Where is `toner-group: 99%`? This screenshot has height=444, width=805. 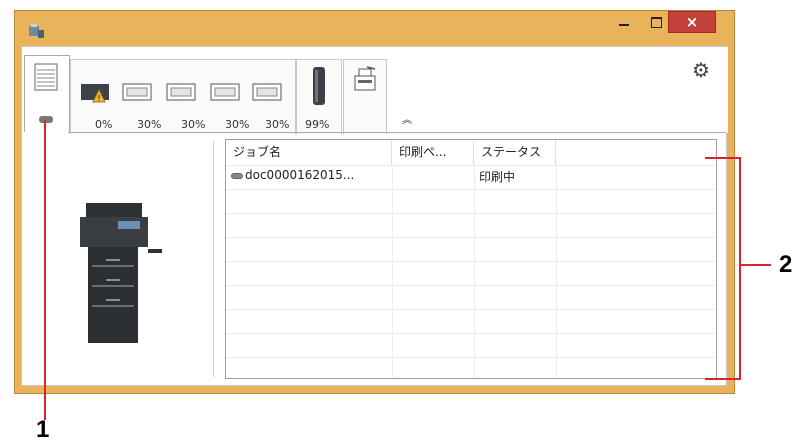
toner-group: 99% is located at coordinates (319, 96).